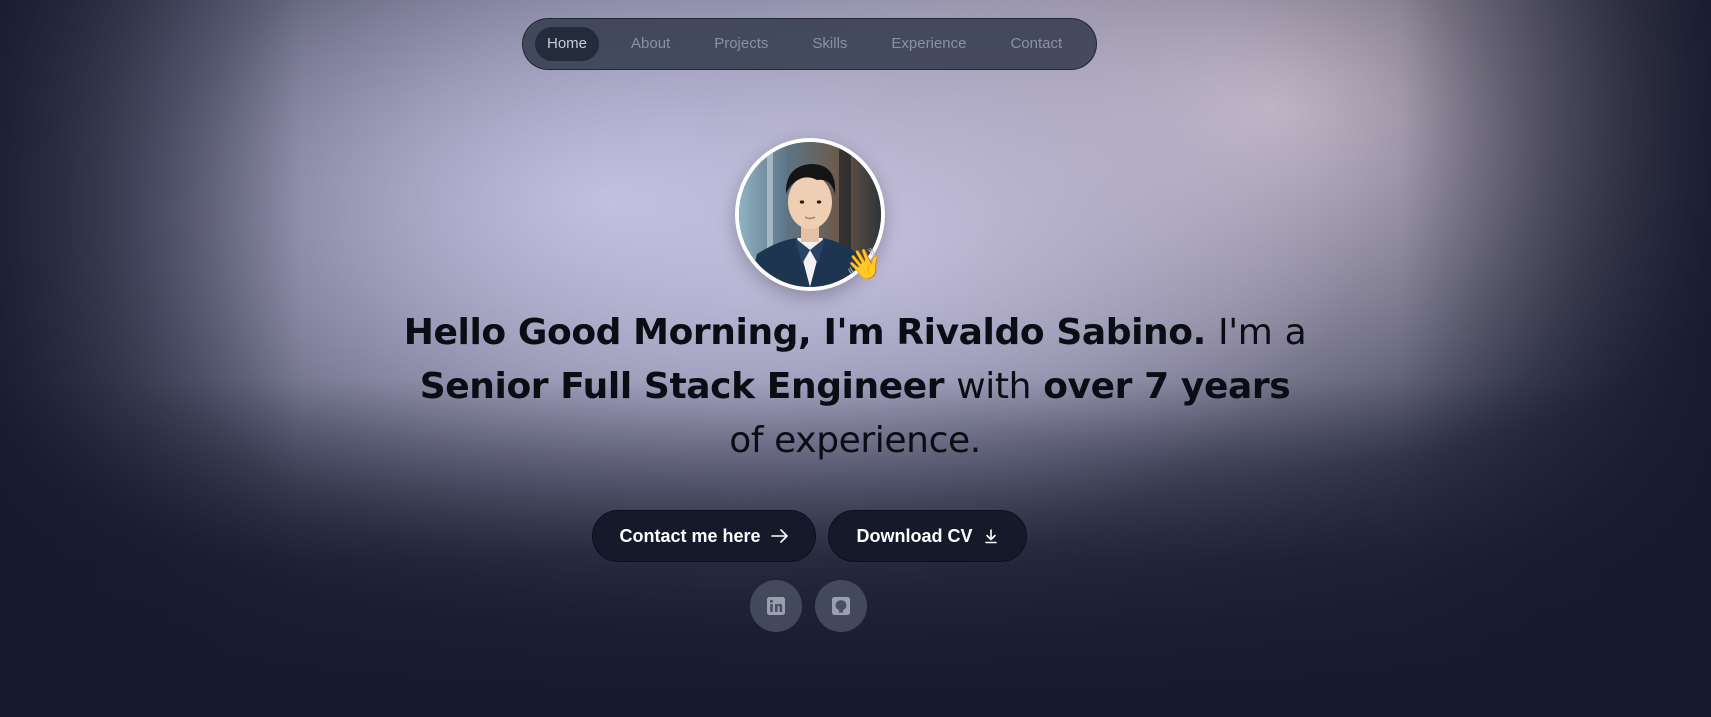 This screenshot has height=717, width=1711. I want to click on nav-about: About, so click(650, 44).